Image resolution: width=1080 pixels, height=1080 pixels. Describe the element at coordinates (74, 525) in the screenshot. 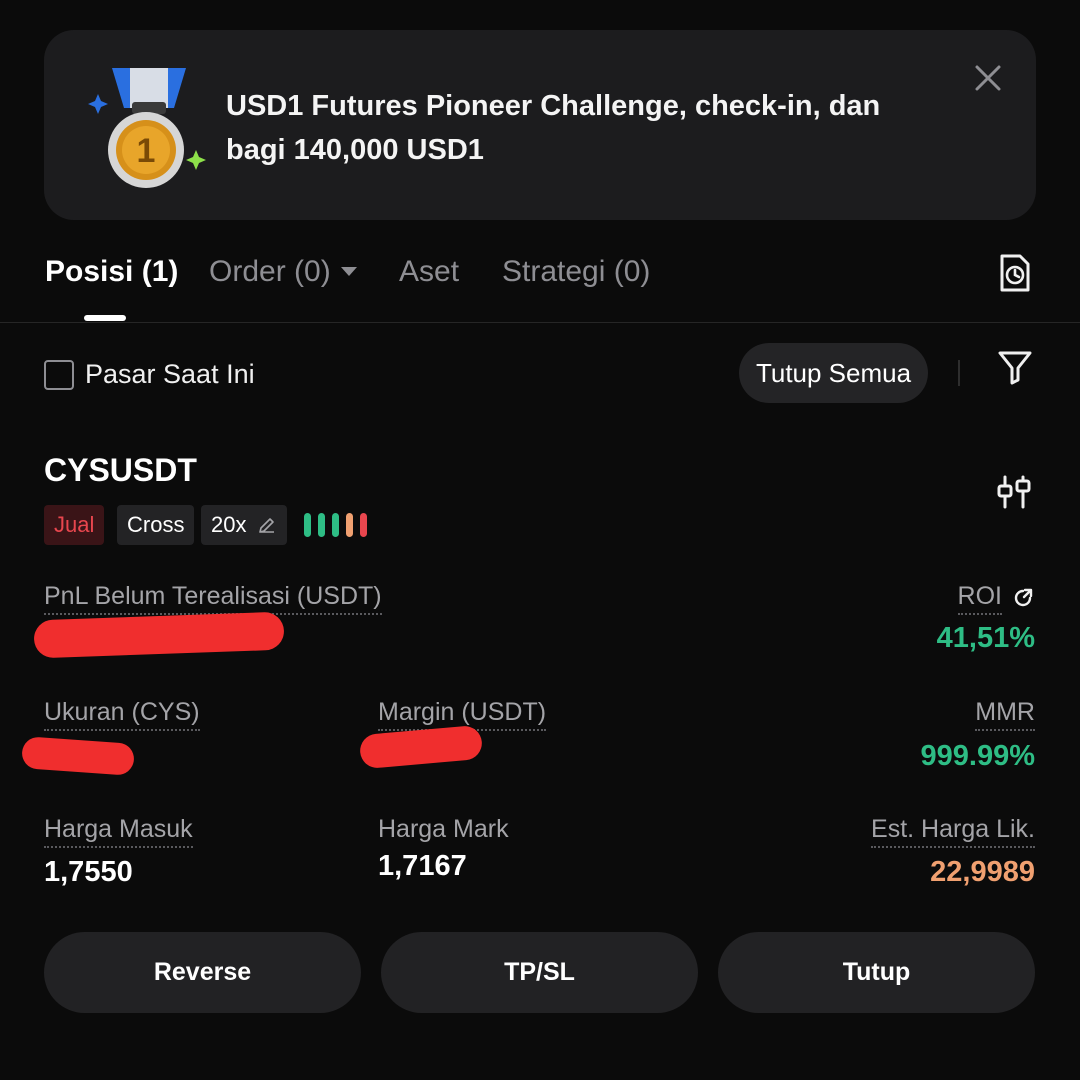

I see `side-badge: Jual` at that location.